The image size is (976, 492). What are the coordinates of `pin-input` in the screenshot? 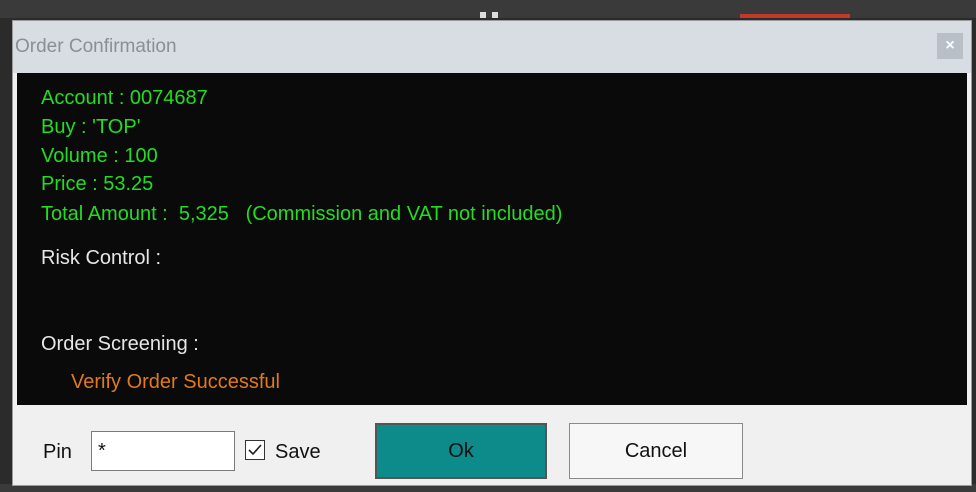 It's located at (163, 451).